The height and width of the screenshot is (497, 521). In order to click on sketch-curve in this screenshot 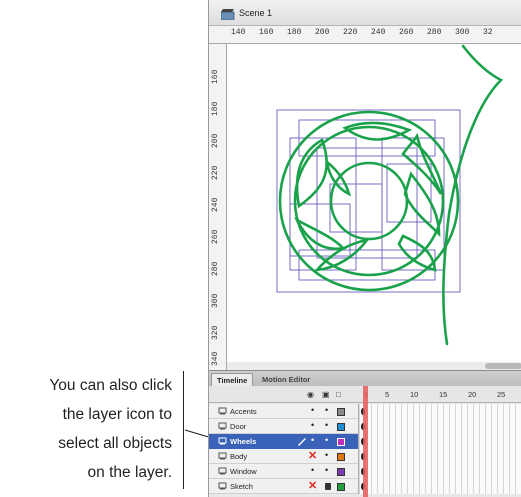, I will do `click(473, 195)`.